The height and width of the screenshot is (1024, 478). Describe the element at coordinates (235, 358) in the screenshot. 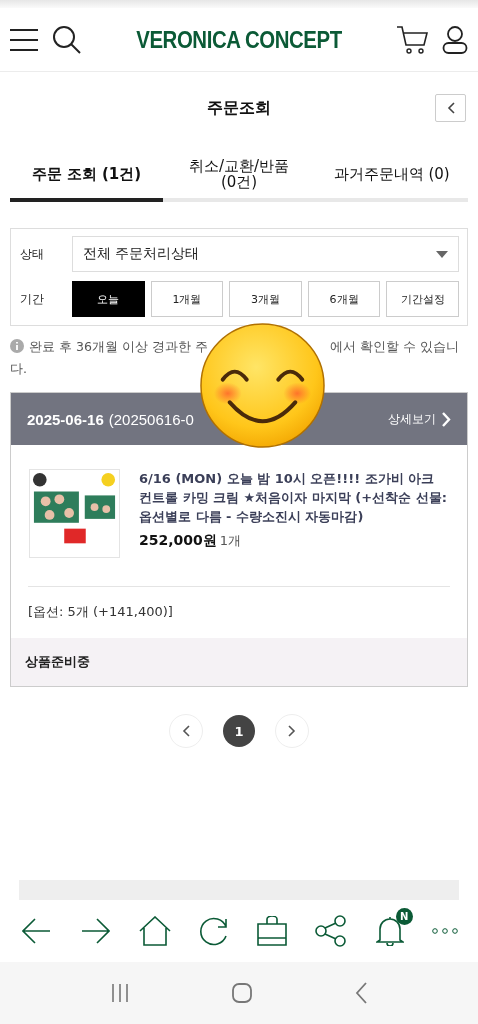

I see `notice-text: 완료 후 36개월 이상 경과한 주 에서 확인할 수 있습니다.` at that location.